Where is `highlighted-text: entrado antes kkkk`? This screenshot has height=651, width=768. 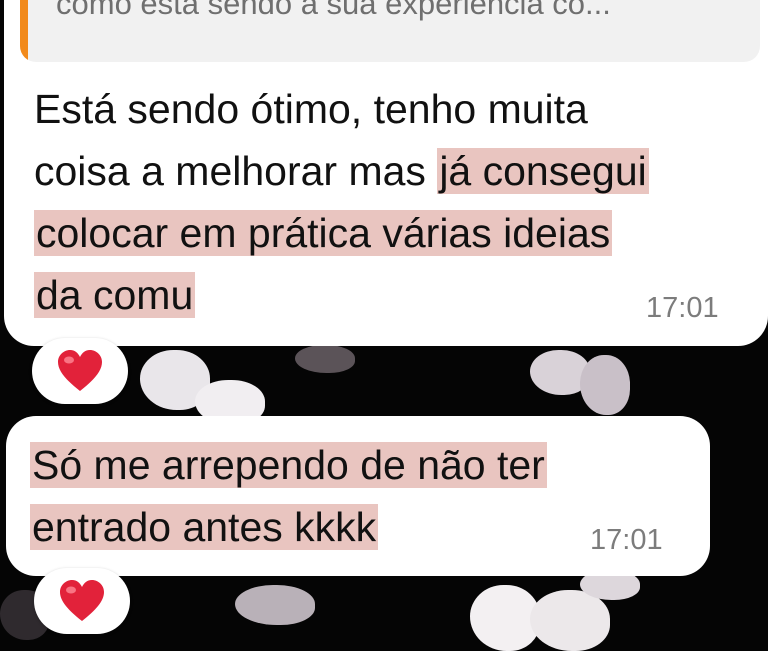 highlighted-text: entrado antes kkkk is located at coordinates (204, 527).